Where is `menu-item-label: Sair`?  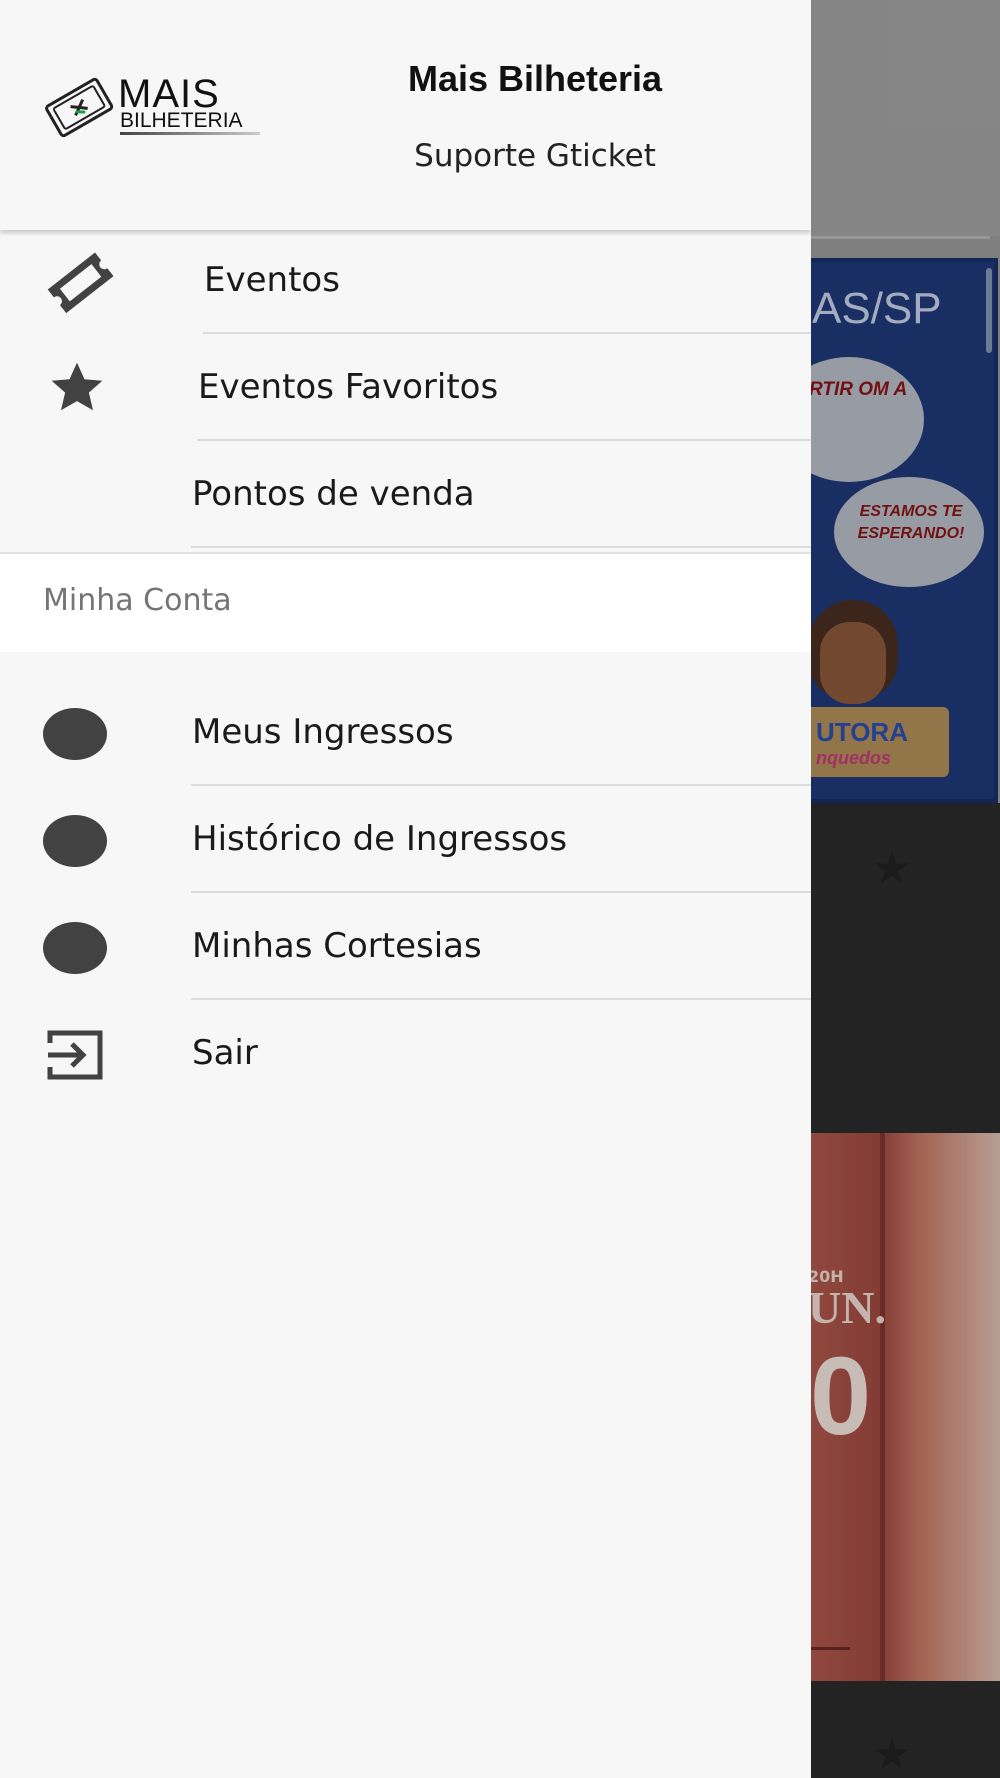 menu-item-label: Sair is located at coordinates (225, 1053).